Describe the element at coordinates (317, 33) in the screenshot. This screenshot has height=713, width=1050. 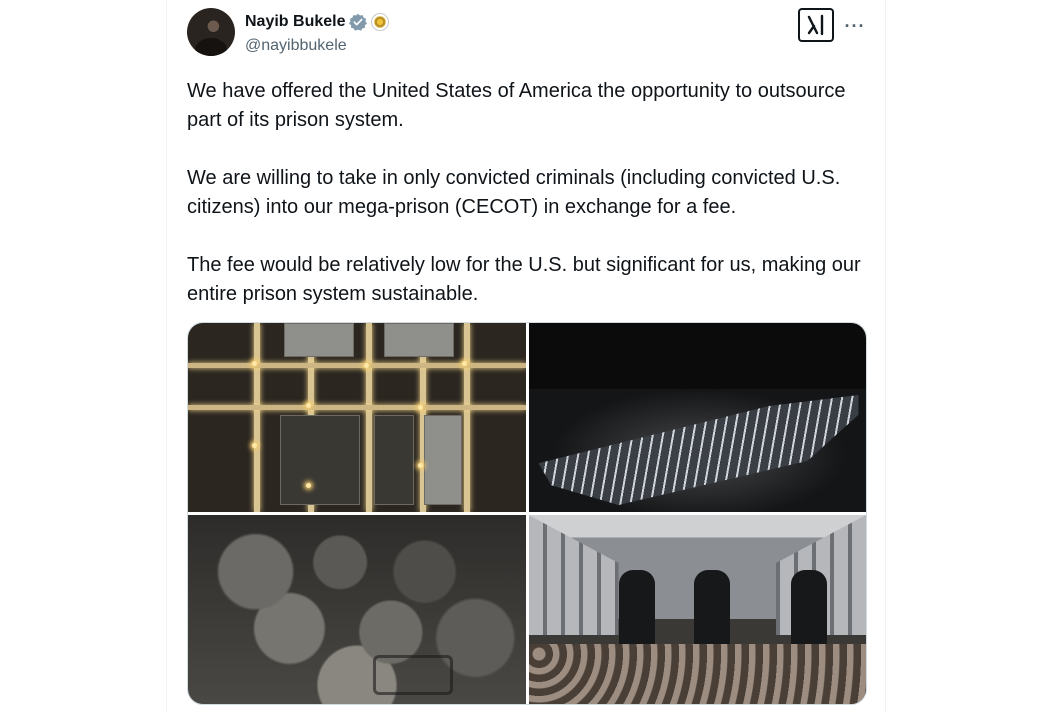
I see `author-info: Nayib Bukele @nayibbukele` at that location.